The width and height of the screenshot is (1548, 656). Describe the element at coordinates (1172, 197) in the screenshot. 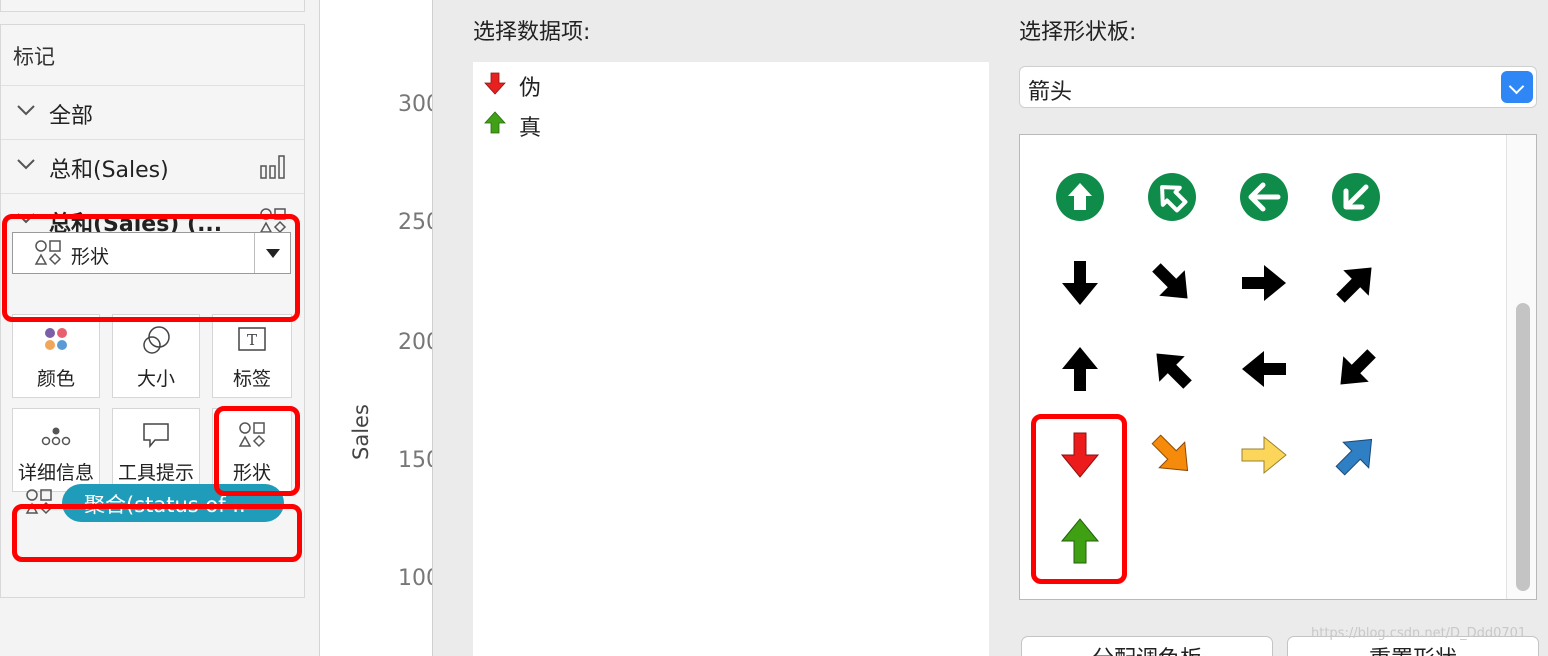

I see `green-circle-up-left-arrow-icon` at that location.